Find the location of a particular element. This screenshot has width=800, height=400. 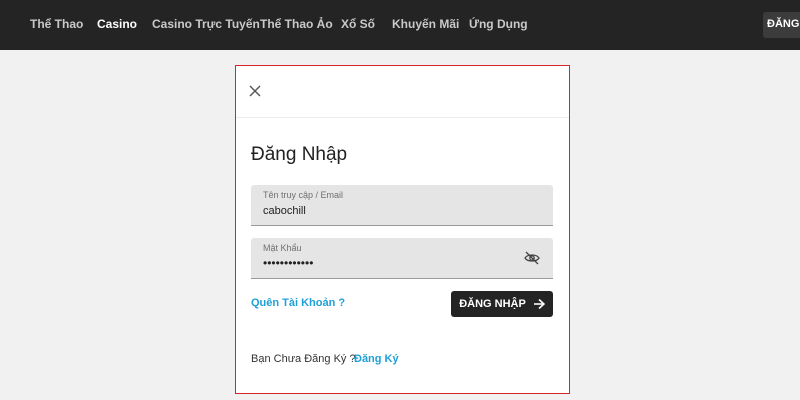

password-label: Mật Khẩu is located at coordinates (282, 248).